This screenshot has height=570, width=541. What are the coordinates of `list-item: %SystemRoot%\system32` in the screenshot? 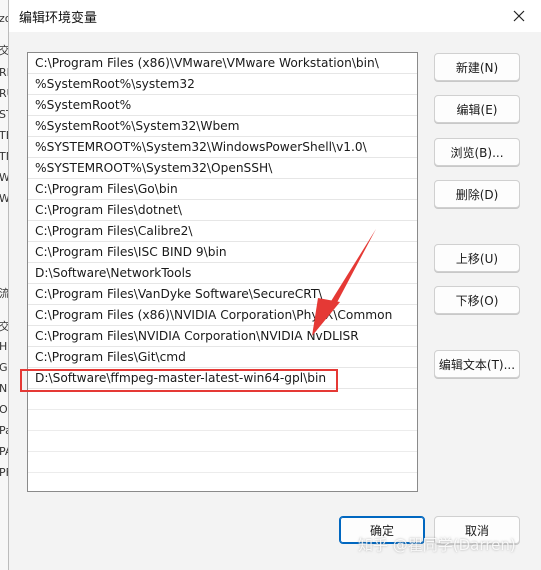 It's located at (222, 84).